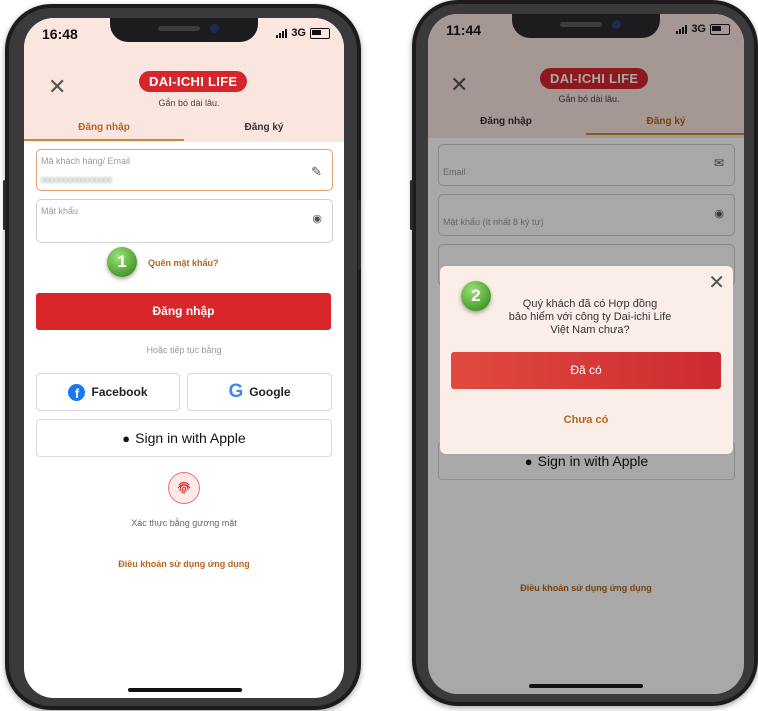 This screenshot has height=711, width=758. Describe the element at coordinates (264, 127) in the screenshot. I see `tab-register: Đăng ký` at that location.